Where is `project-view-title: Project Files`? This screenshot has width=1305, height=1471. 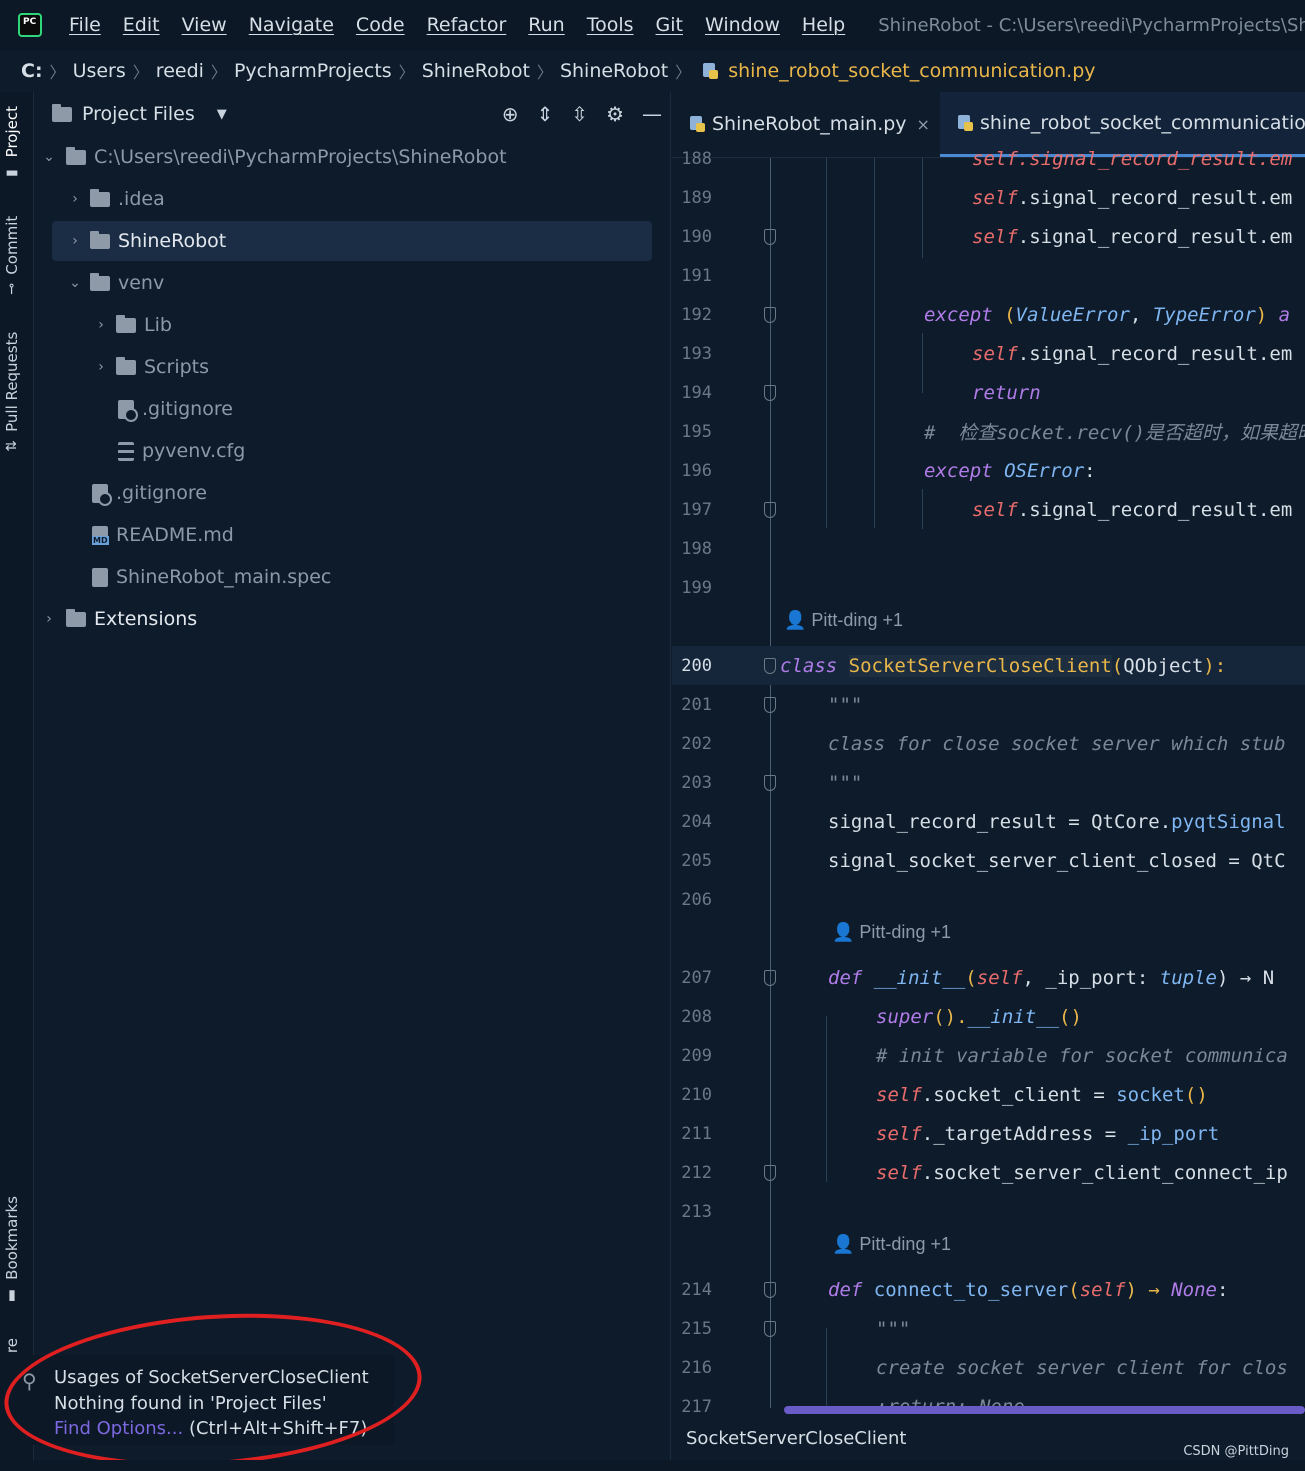 project-view-title: Project Files is located at coordinates (138, 114).